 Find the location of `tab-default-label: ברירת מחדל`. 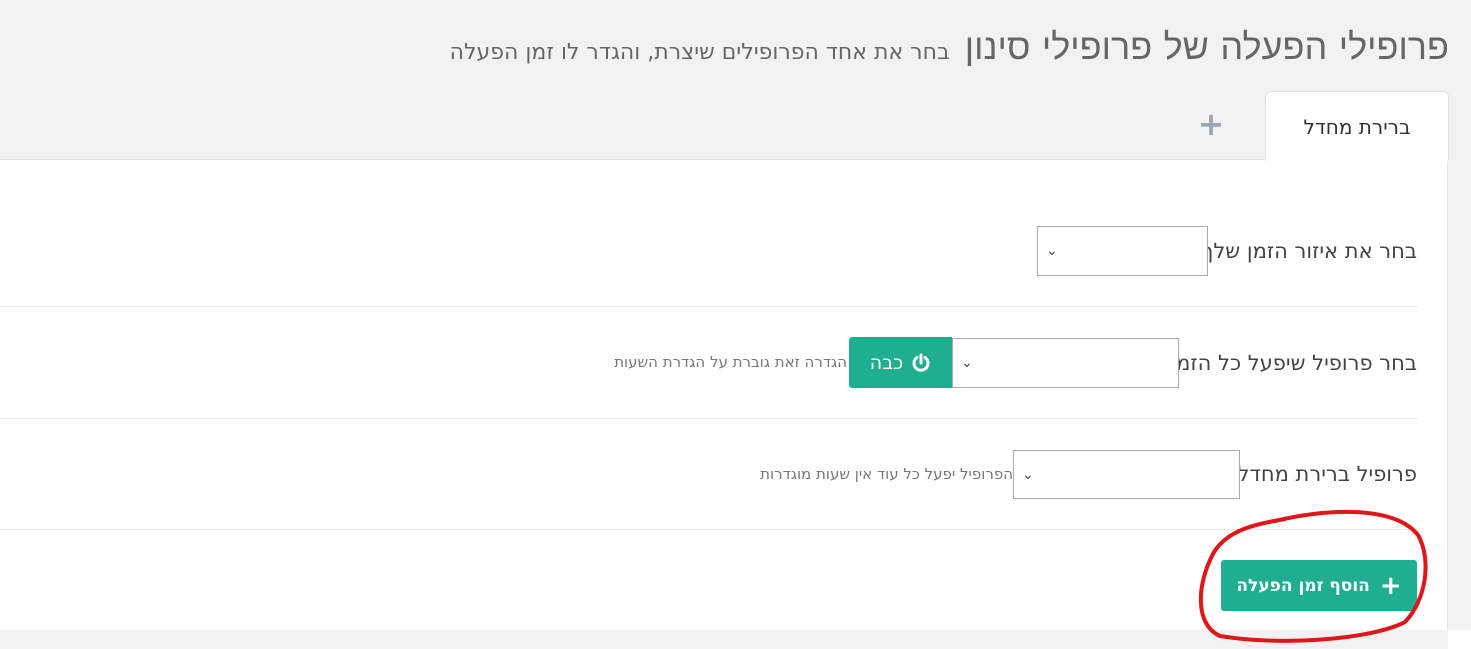

tab-default-label: ברירת מחדל is located at coordinates (1357, 126).